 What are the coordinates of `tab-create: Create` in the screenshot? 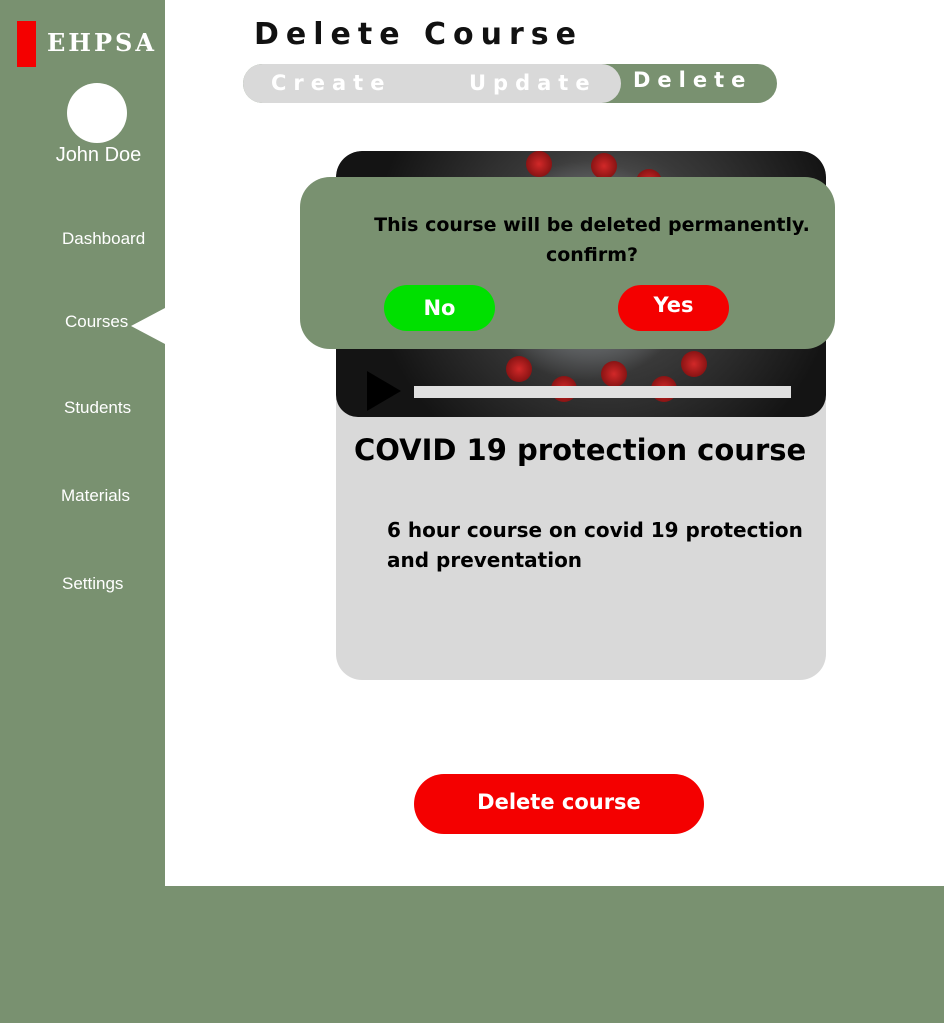 It's located at (331, 83).